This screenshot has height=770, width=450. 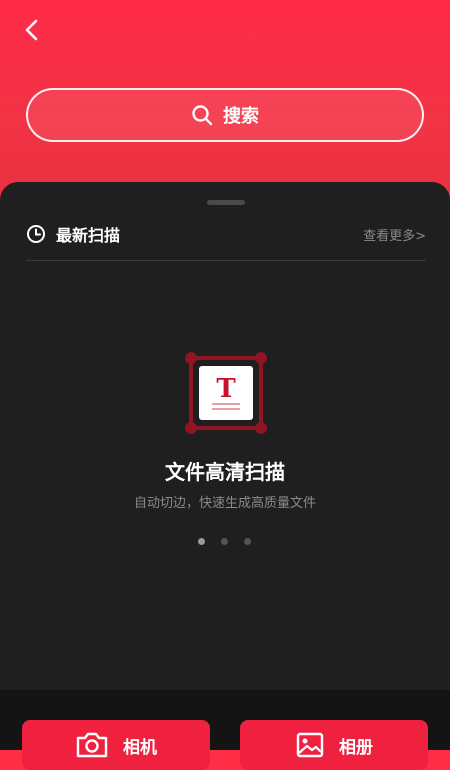 I want to click on camera-label: 相机, so click(x=140, y=747).